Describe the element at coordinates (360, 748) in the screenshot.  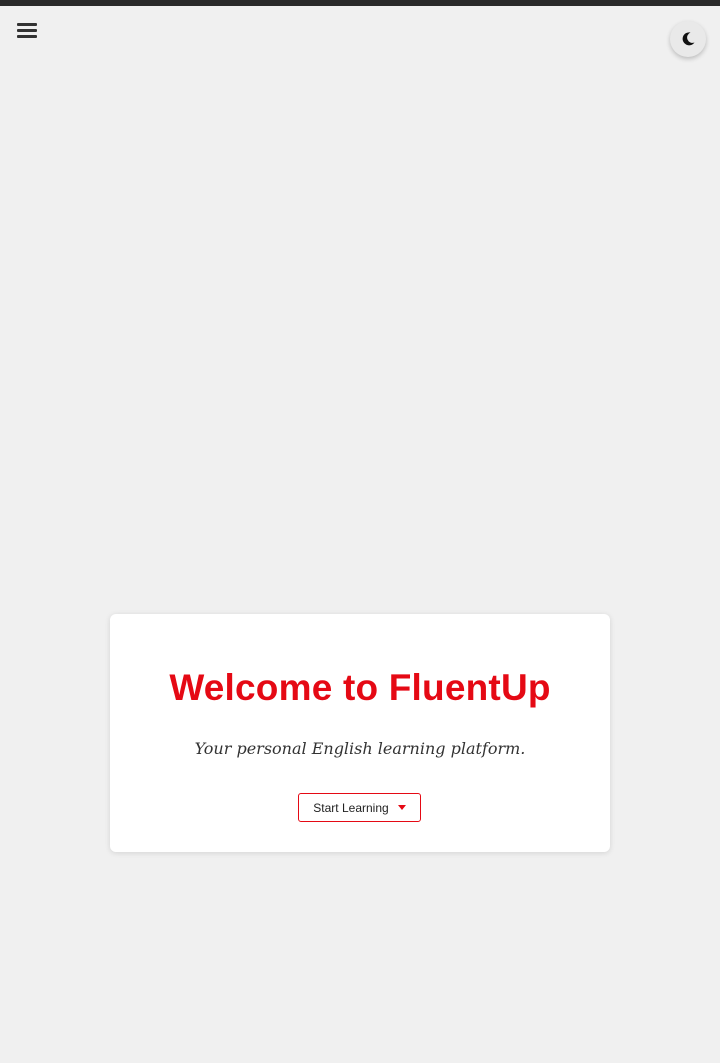
I see `tagline: Your personal English learning platform.` at that location.